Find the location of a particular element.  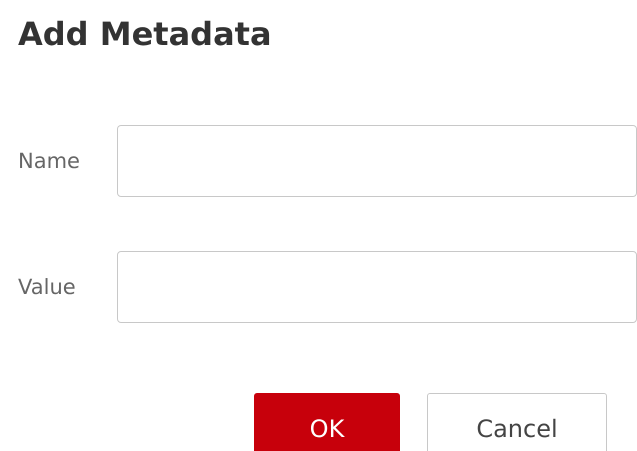

field-label: Name is located at coordinates (49, 161).